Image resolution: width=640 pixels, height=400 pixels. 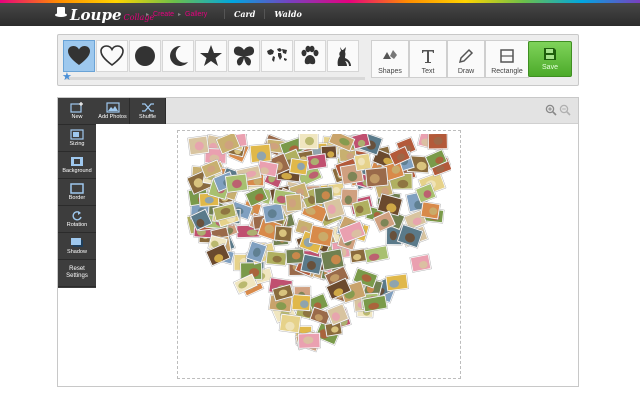 I want to click on sizing-button: Sizing, so click(x=77, y=138).